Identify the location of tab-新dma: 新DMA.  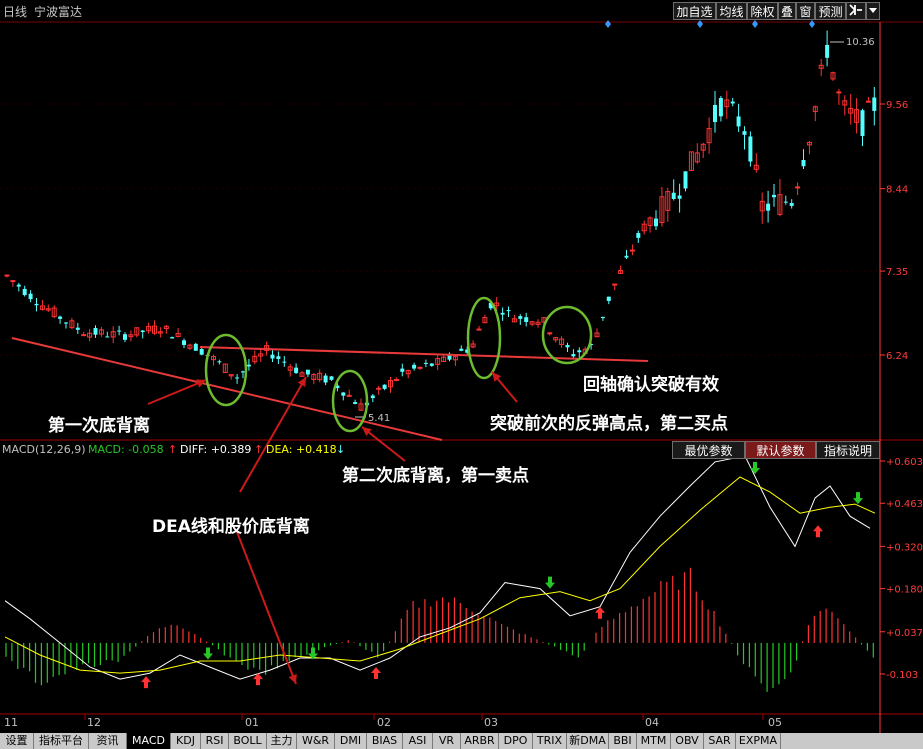
(588, 741).